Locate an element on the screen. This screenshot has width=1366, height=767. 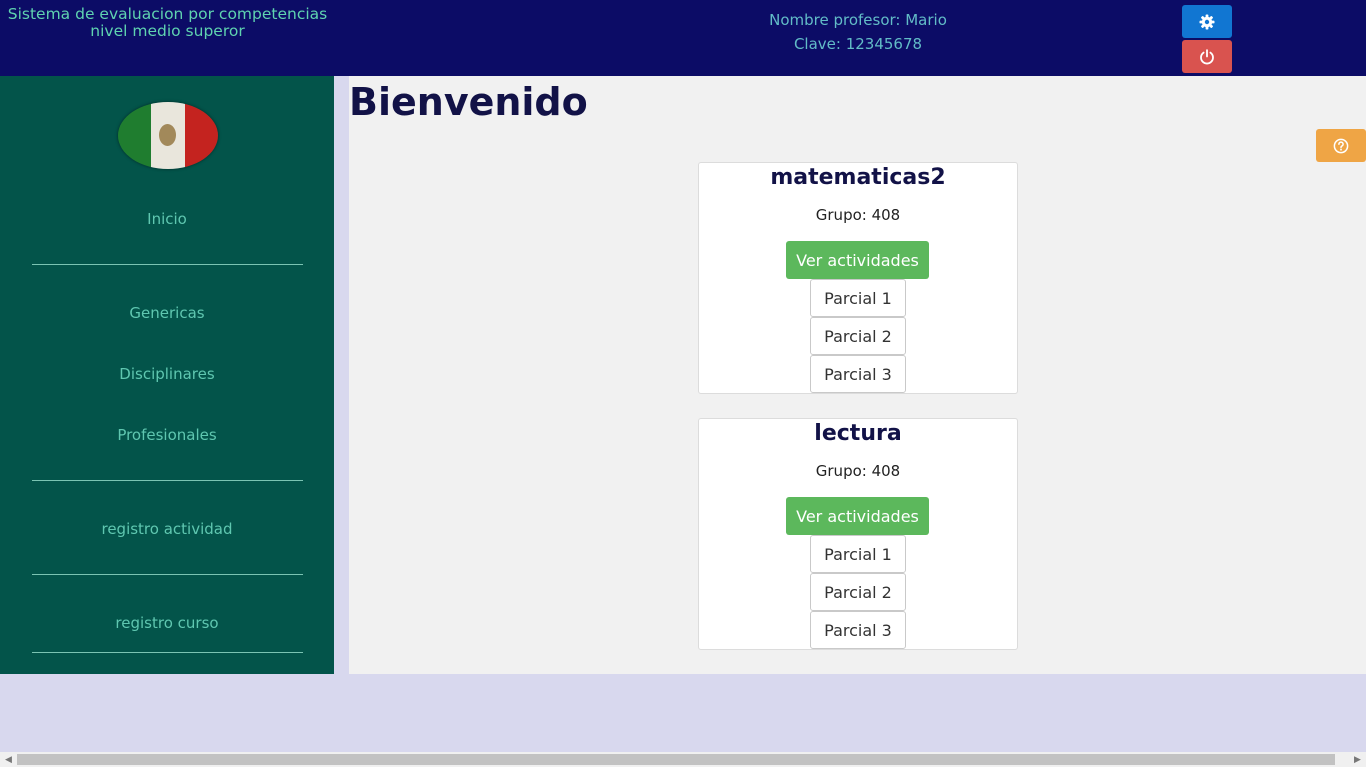
profesor-name: Nombre profesor: Mario is located at coordinates (858, 20).